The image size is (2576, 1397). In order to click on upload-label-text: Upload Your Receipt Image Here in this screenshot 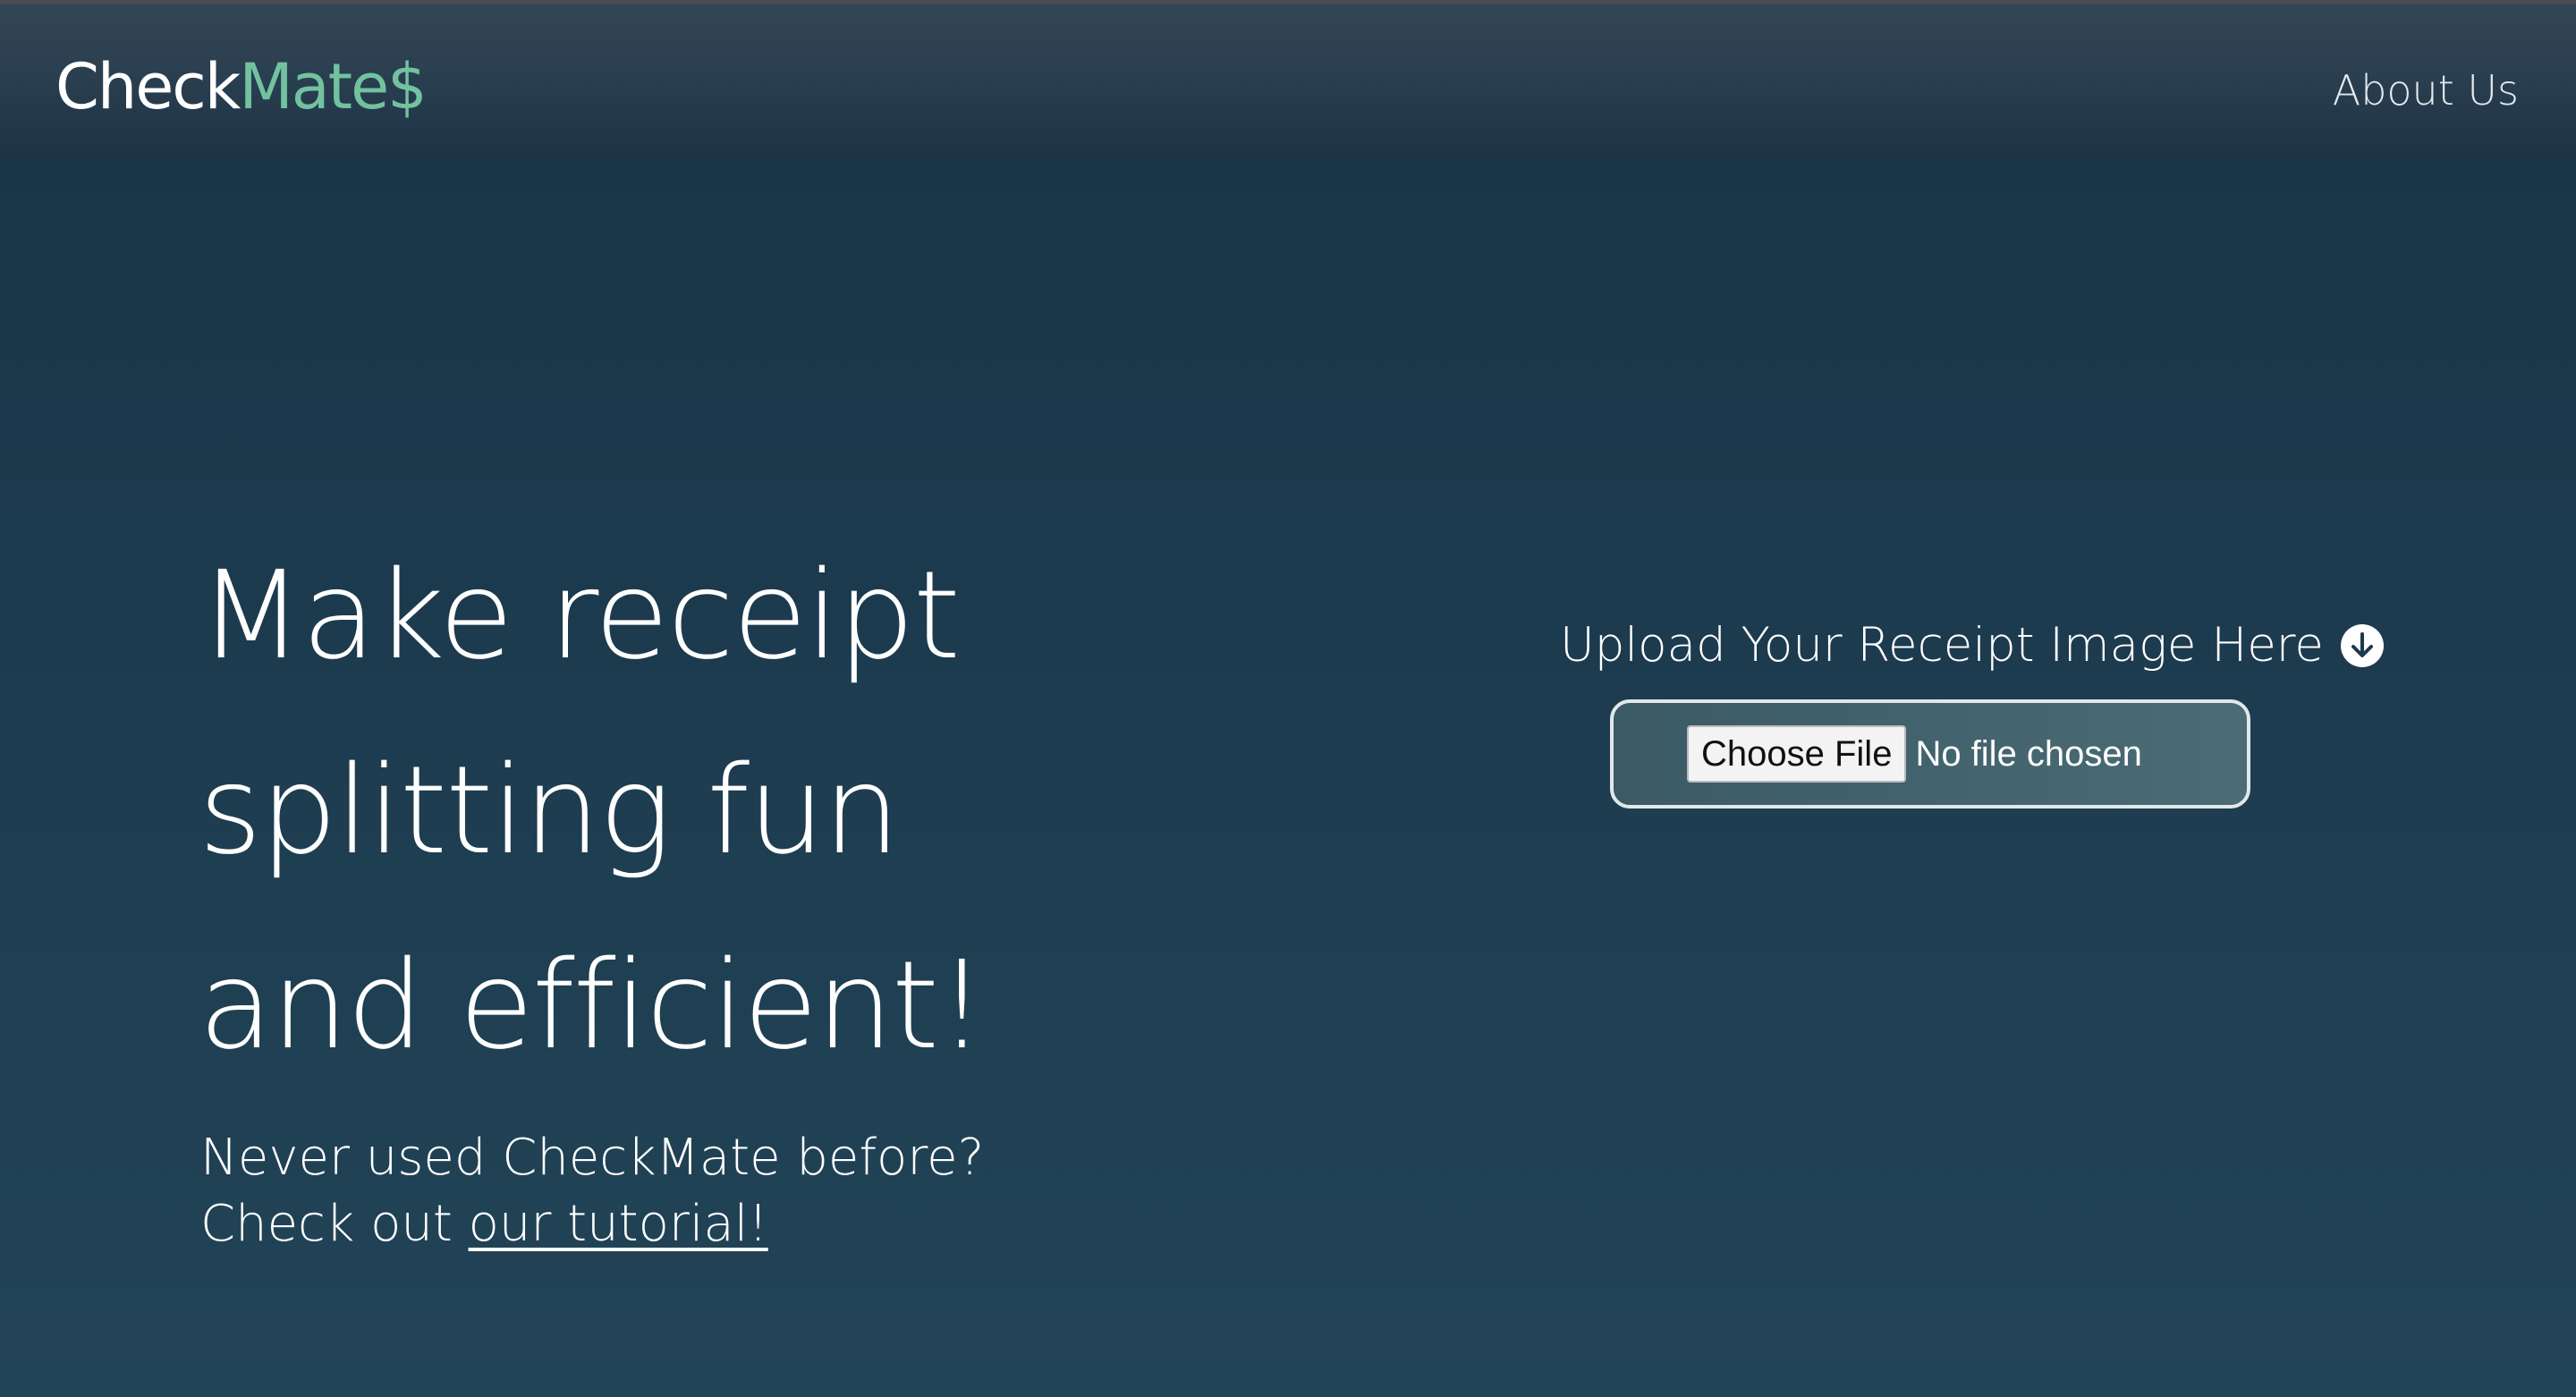, I will do `click(1942, 646)`.